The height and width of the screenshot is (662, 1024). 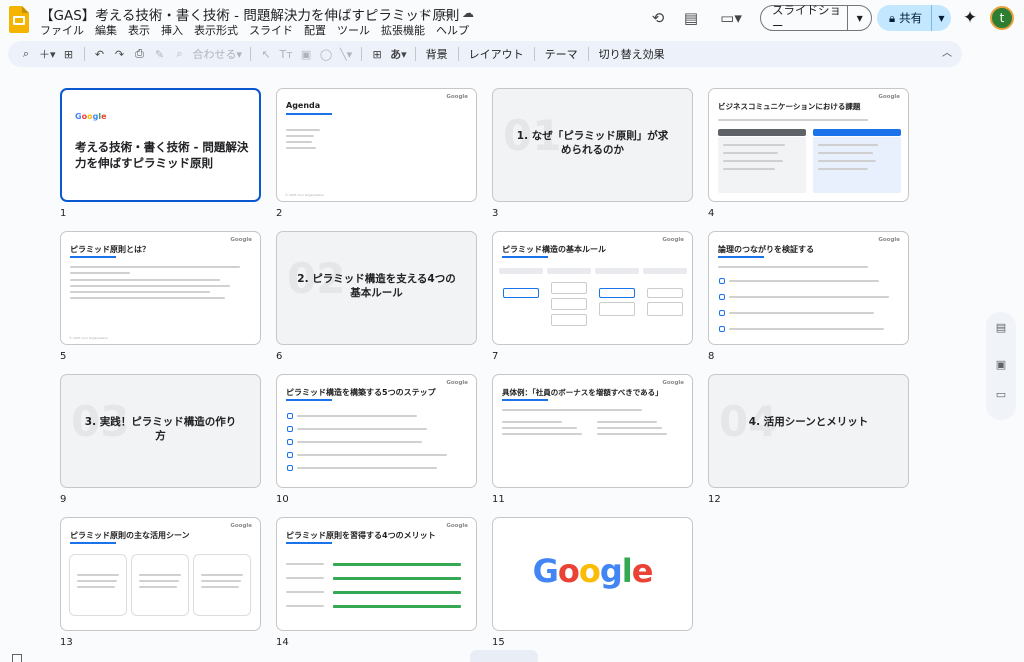 What do you see at coordinates (592, 145) in the screenshot?
I see `slide-thumbnail: 01 1. なぜ「ピラミッド原則」が求められるのか` at bounding box center [592, 145].